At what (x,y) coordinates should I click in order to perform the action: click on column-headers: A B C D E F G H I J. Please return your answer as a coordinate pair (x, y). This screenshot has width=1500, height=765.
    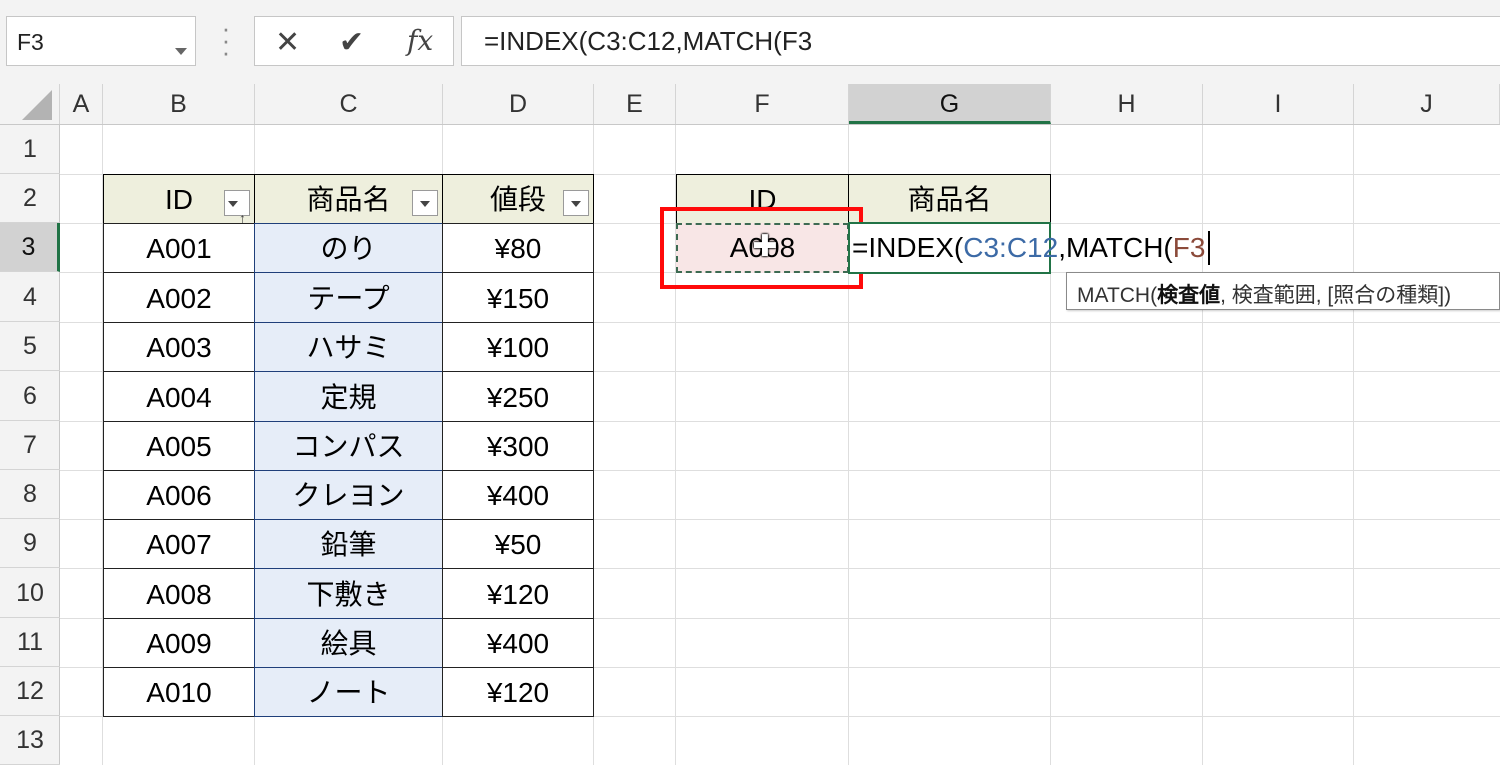
    Looking at the image, I should click on (750, 104).